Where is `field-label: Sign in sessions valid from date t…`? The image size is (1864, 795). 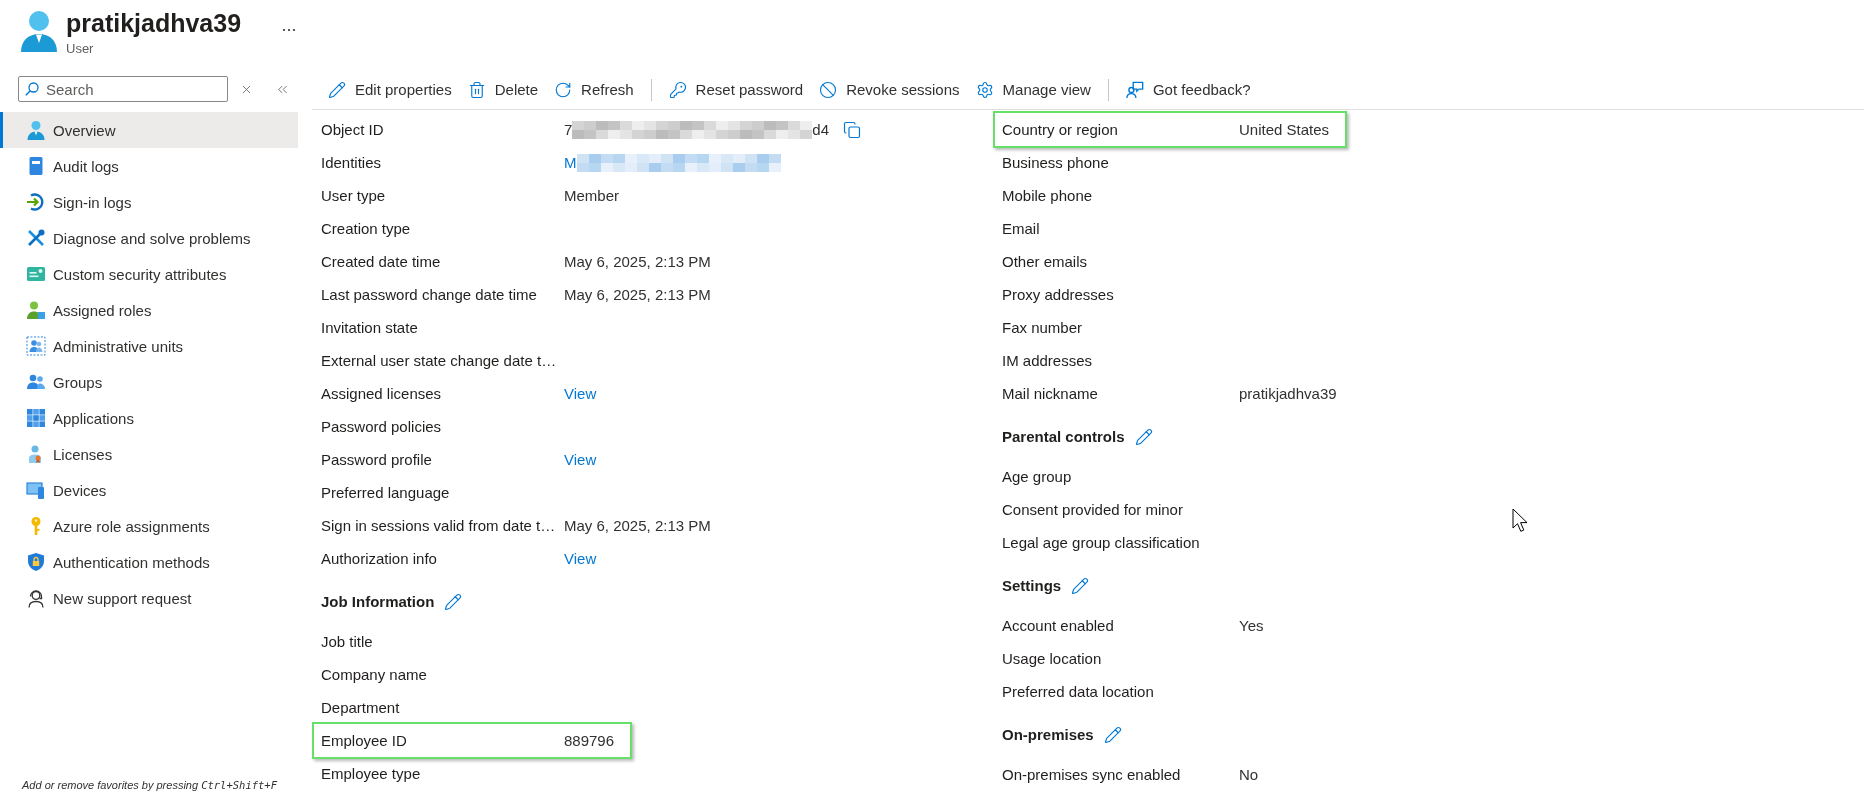 field-label: Sign in sessions valid from date t… is located at coordinates (439, 525).